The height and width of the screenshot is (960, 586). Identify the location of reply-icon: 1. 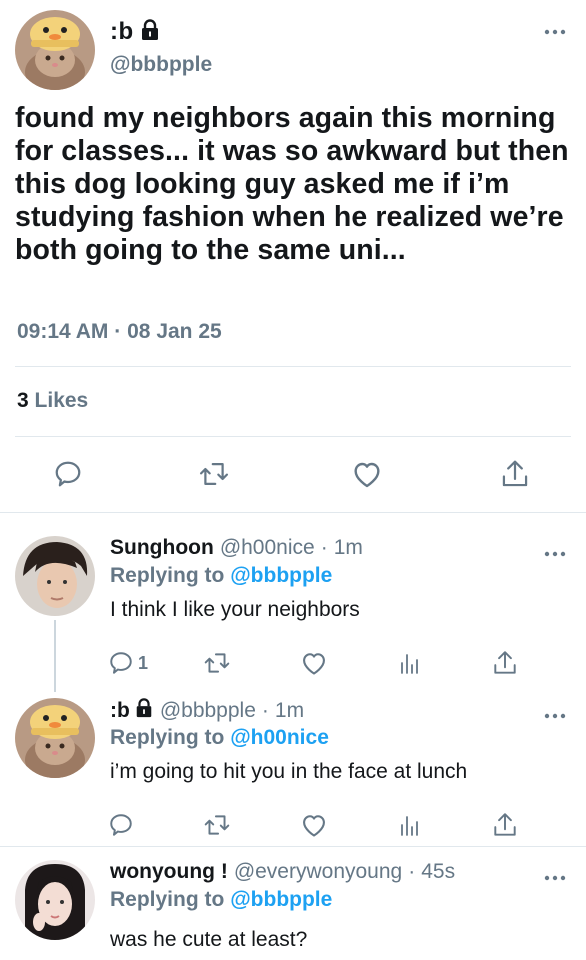
(128, 663).